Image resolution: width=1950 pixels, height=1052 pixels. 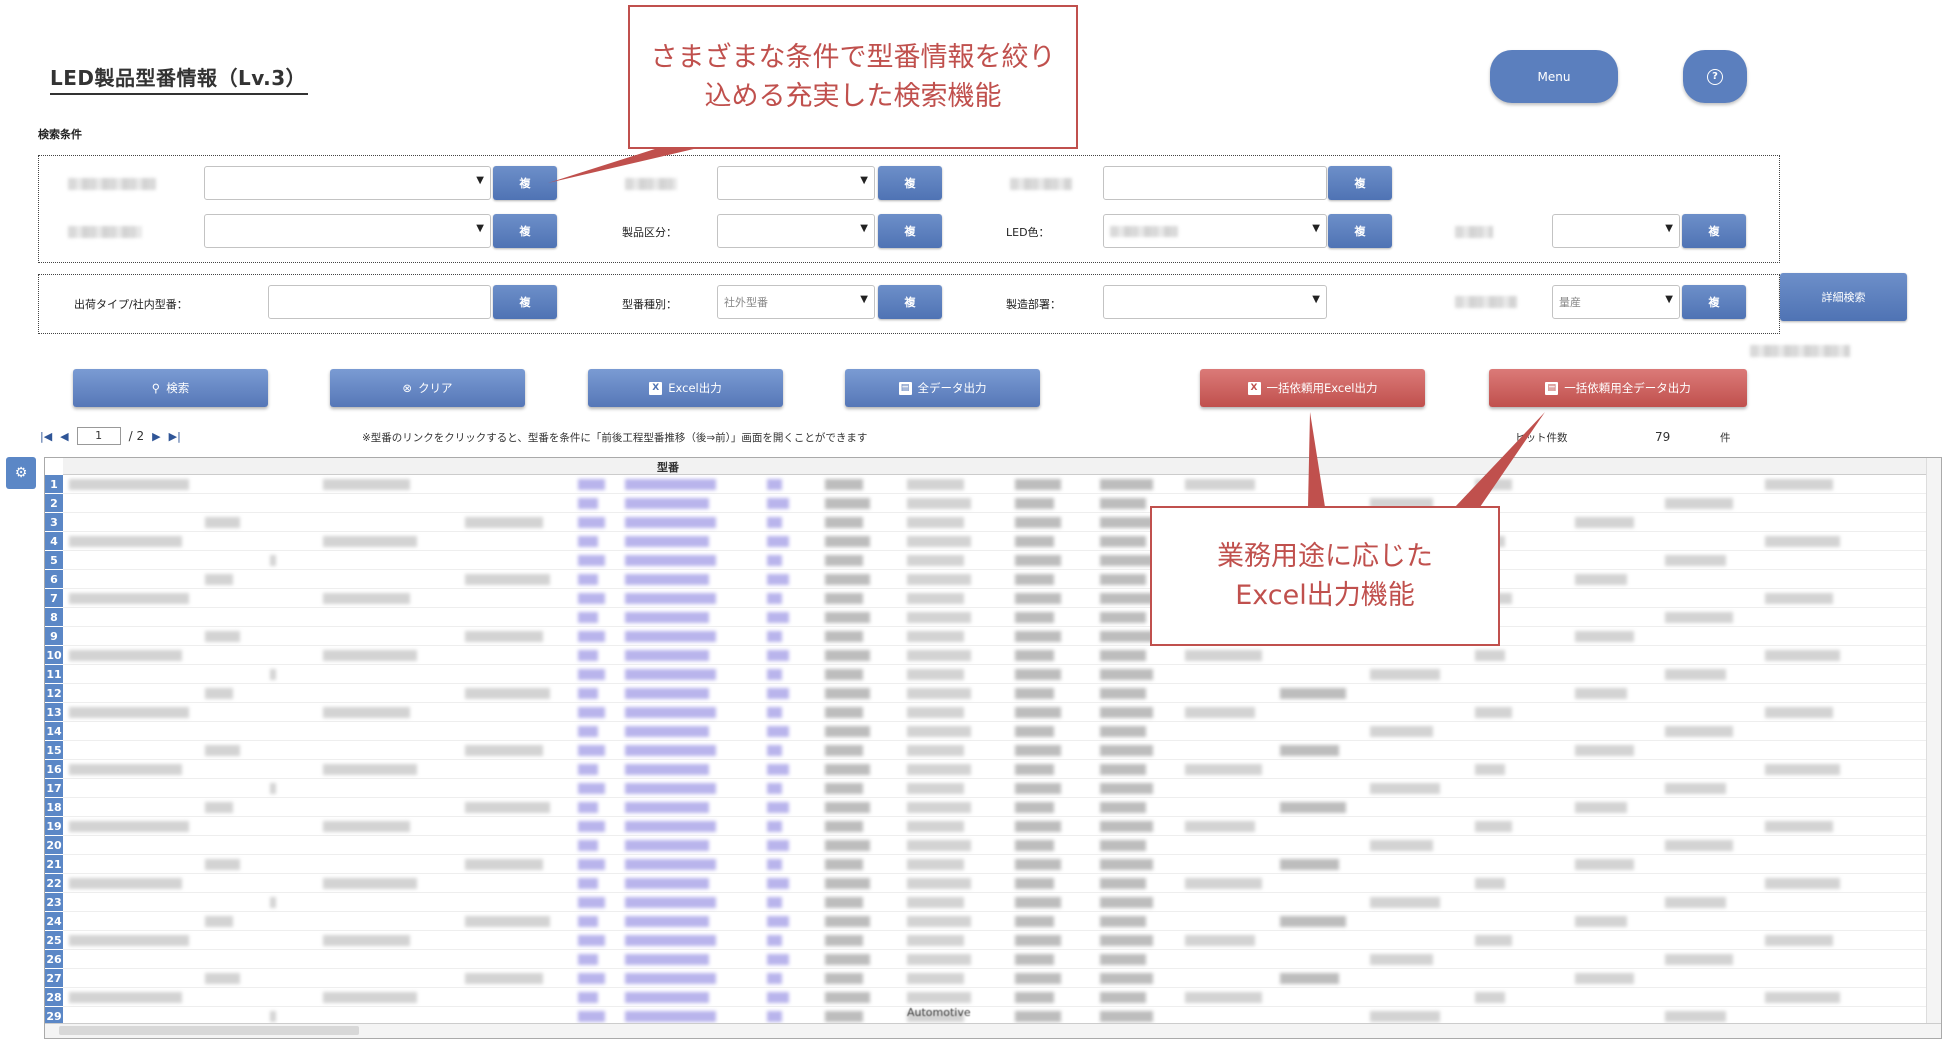 I want to click on row-number: 28, so click(x=54, y=997).